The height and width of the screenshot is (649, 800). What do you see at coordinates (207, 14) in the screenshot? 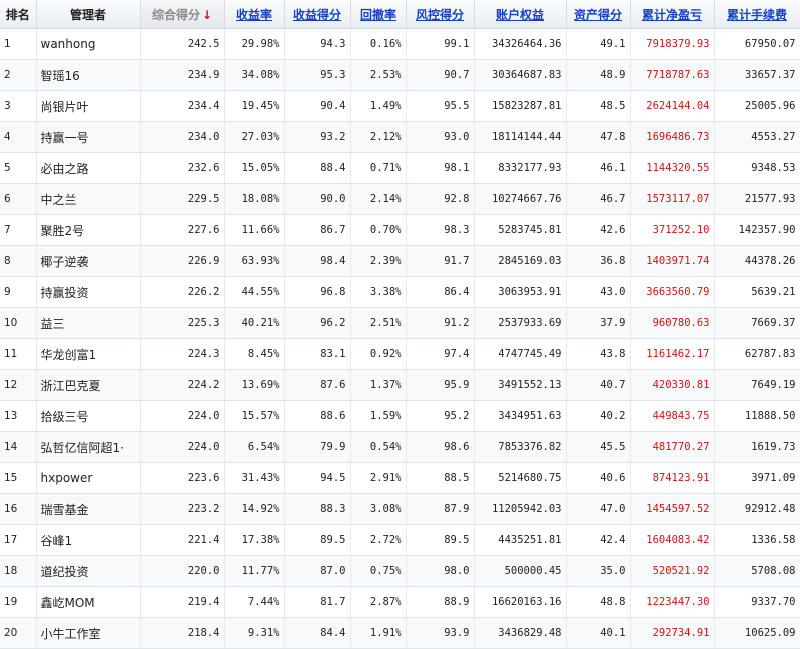
I see `down-arrow-icon: ↓` at bounding box center [207, 14].